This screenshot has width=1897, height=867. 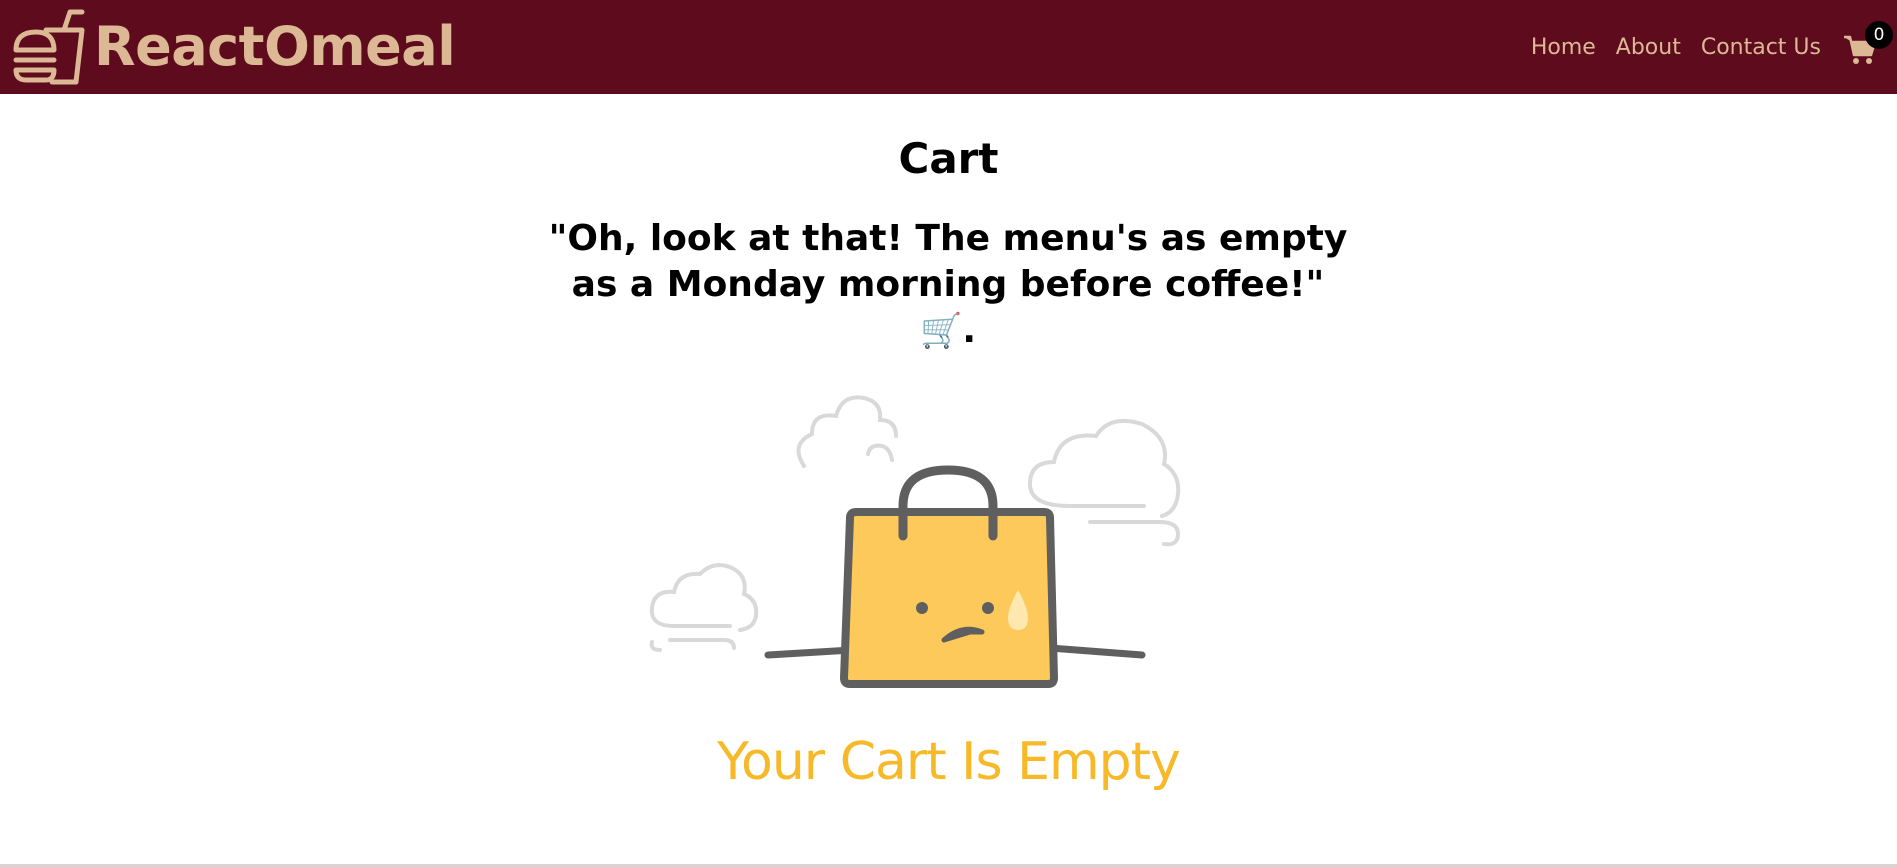 I want to click on brand-name: ReactOmeal, so click(x=275, y=46).